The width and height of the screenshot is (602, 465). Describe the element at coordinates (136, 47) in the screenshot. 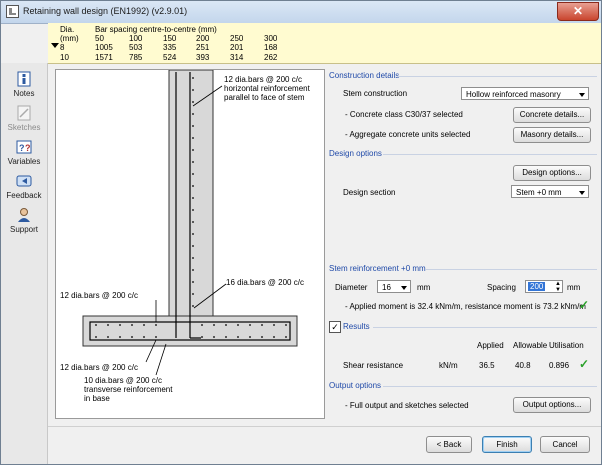

I see `table-cell: 503` at that location.